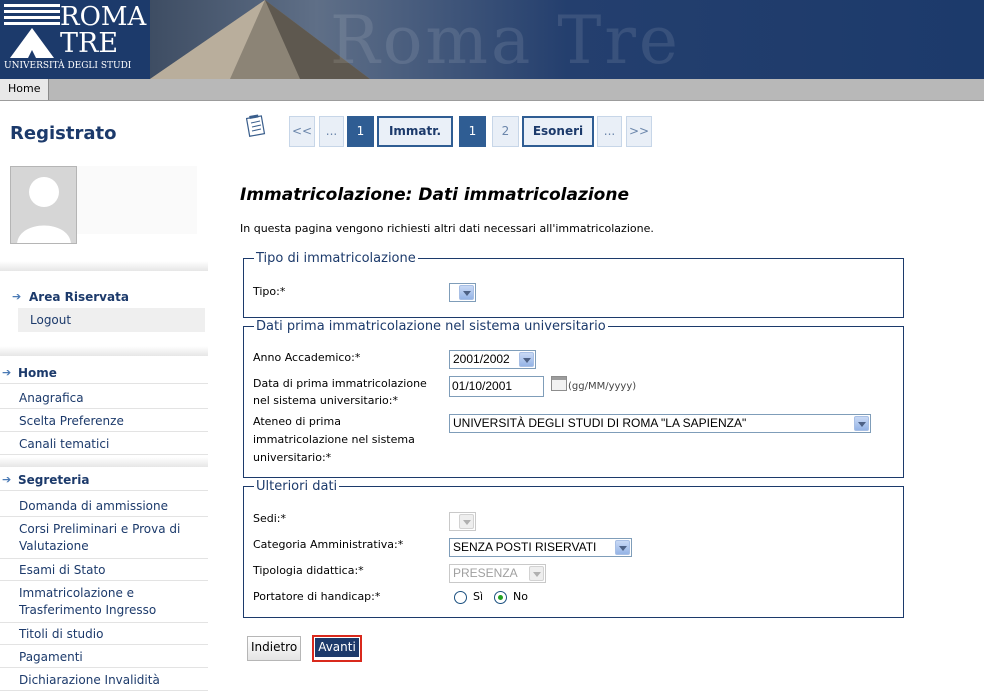 The height and width of the screenshot is (698, 984). What do you see at coordinates (415, 131) in the screenshot?
I see `pager-immatr: Immatr.` at bounding box center [415, 131].